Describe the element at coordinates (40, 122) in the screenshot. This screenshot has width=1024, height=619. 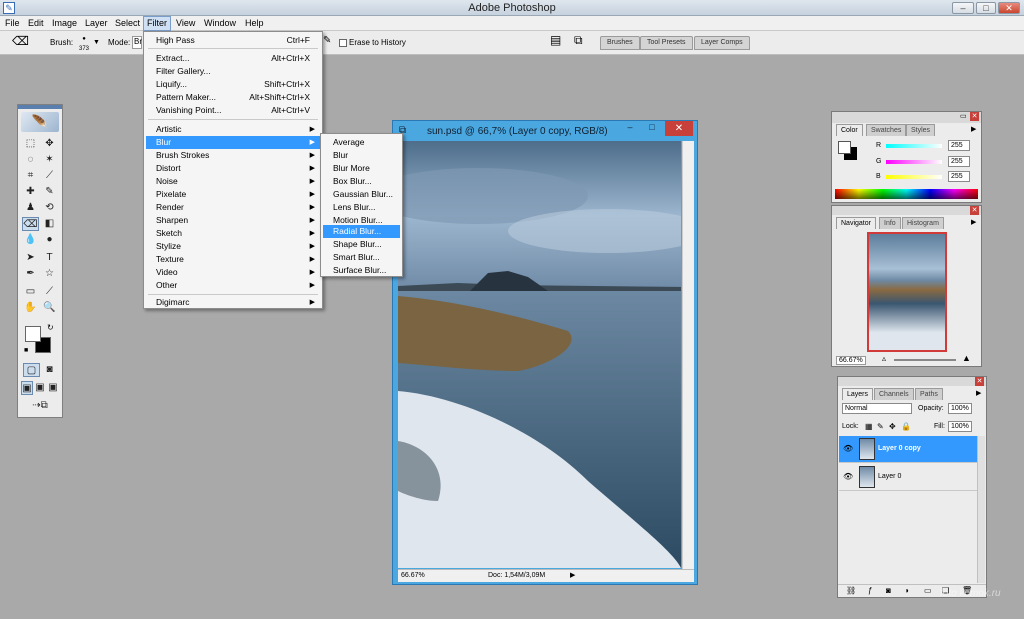
I see `photoshop-feather-logo: 🪶` at that location.